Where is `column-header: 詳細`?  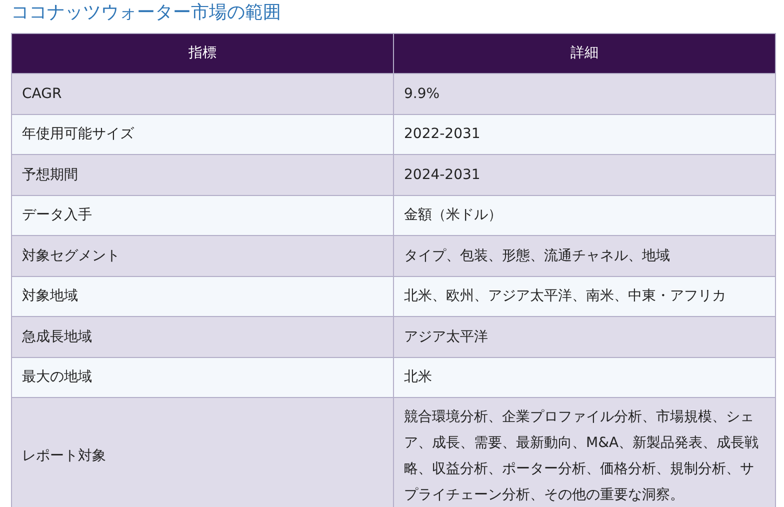
column-header: 詳細 is located at coordinates (585, 54).